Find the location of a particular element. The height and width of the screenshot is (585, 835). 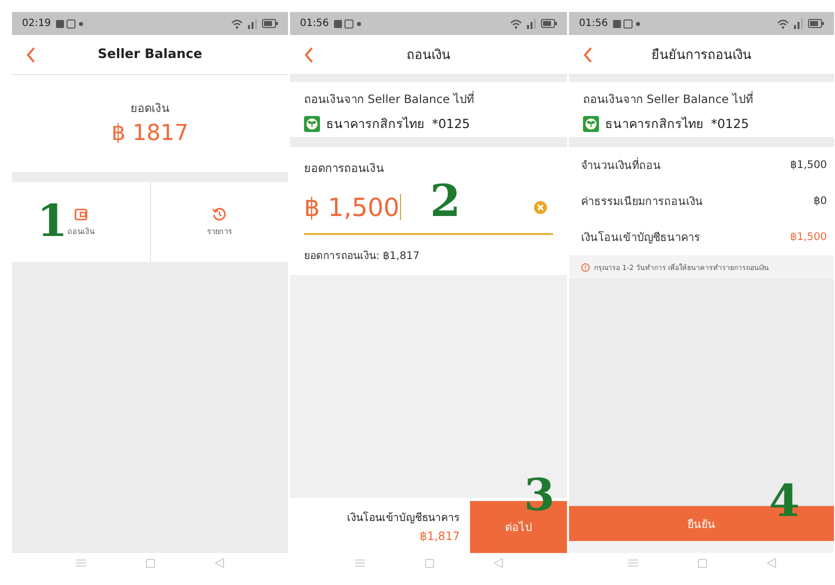

step-number: 1 is located at coordinates (52, 222).